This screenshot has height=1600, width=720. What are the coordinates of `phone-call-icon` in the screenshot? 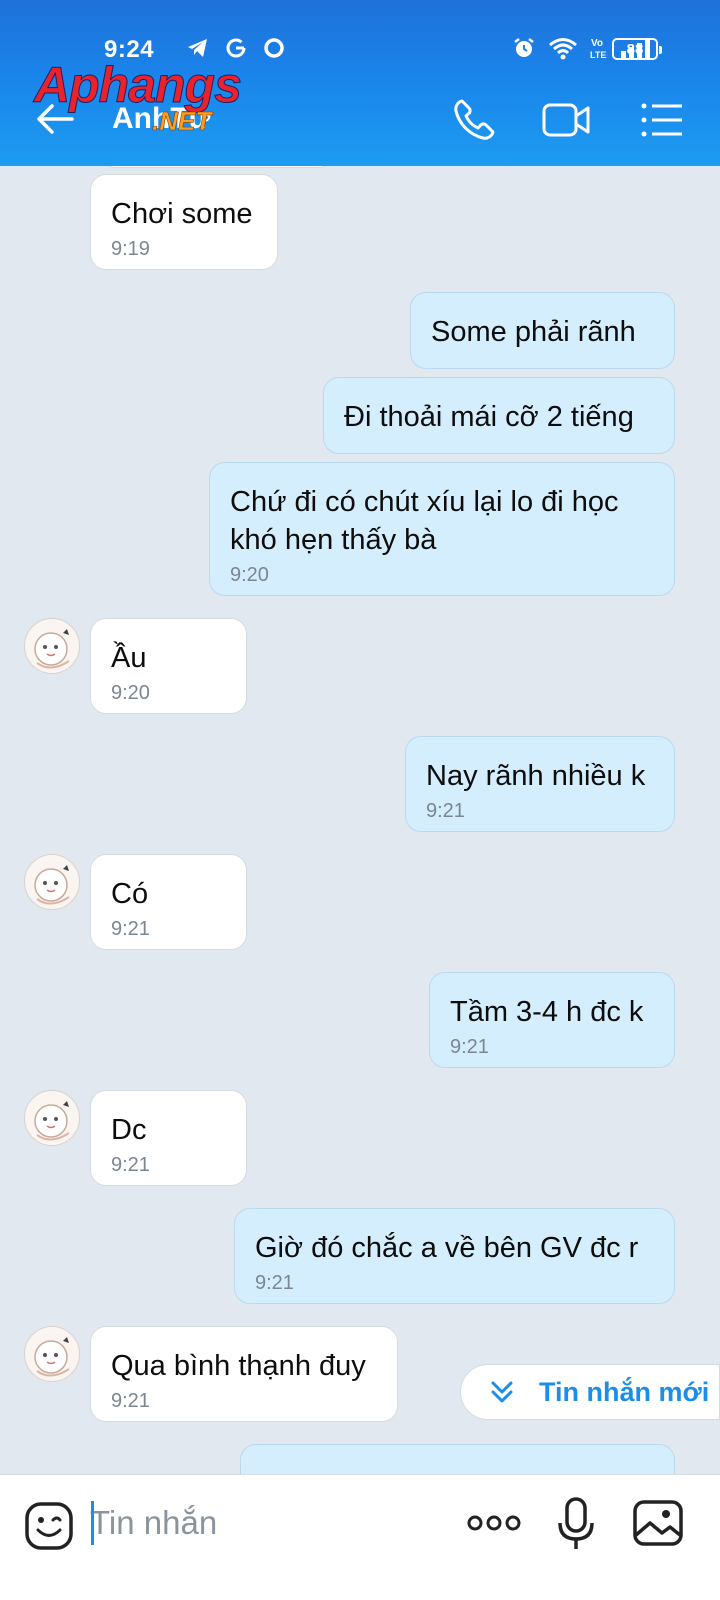 It's located at (474, 120).